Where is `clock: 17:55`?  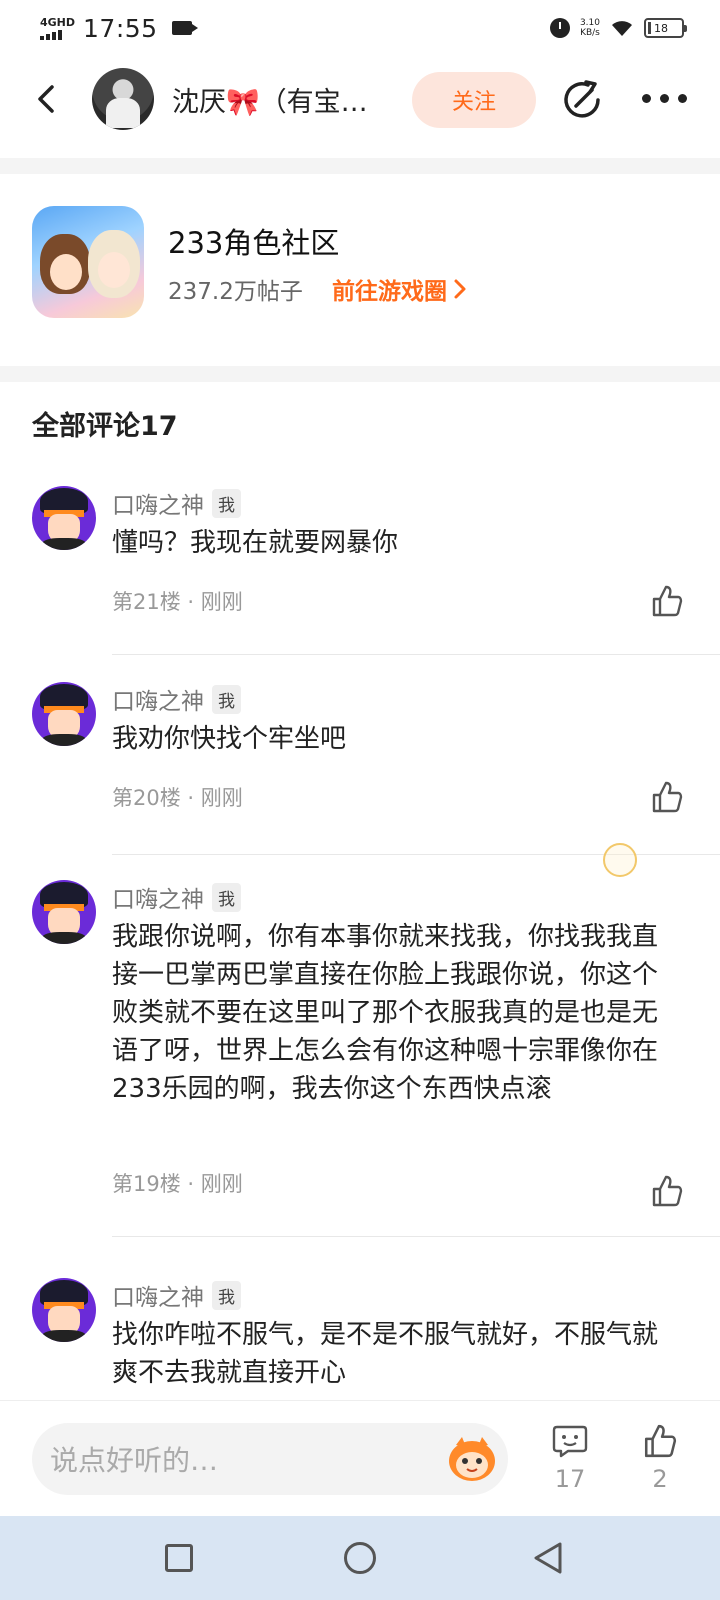 clock: 17:55 is located at coordinates (120, 28).